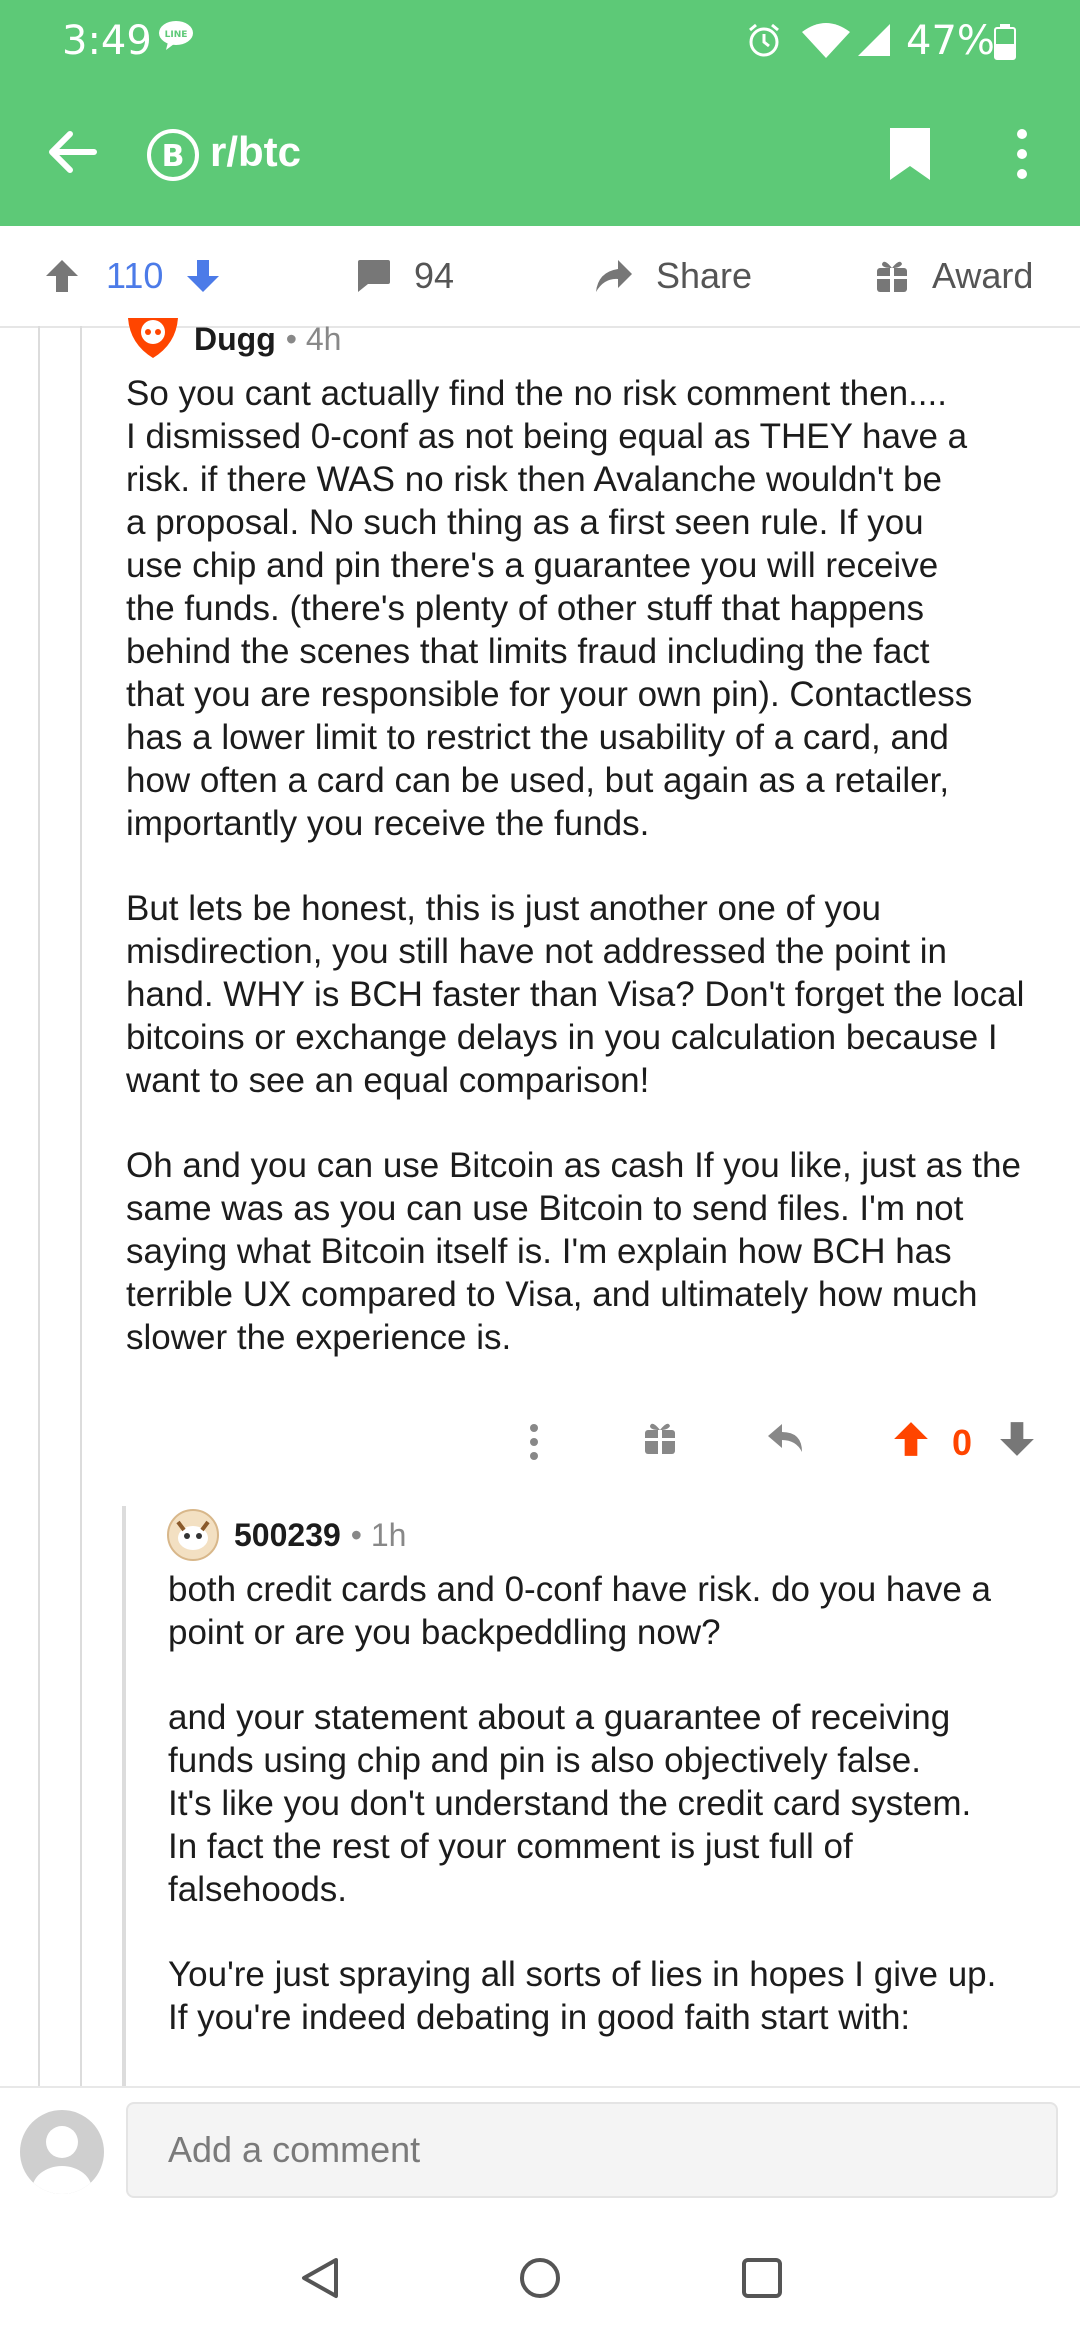 Image resolution: width=1080 pixels, height=2340 pixels. Describe the element at coordinates (764, 40) in the screenshot. I see `alarm-icon` at that location.